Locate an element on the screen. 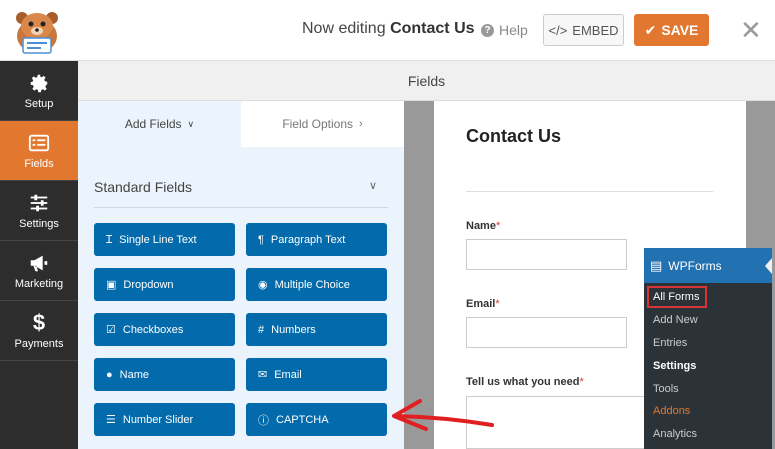  field-button-label: Dropdown is located at coordinates (148, 284).